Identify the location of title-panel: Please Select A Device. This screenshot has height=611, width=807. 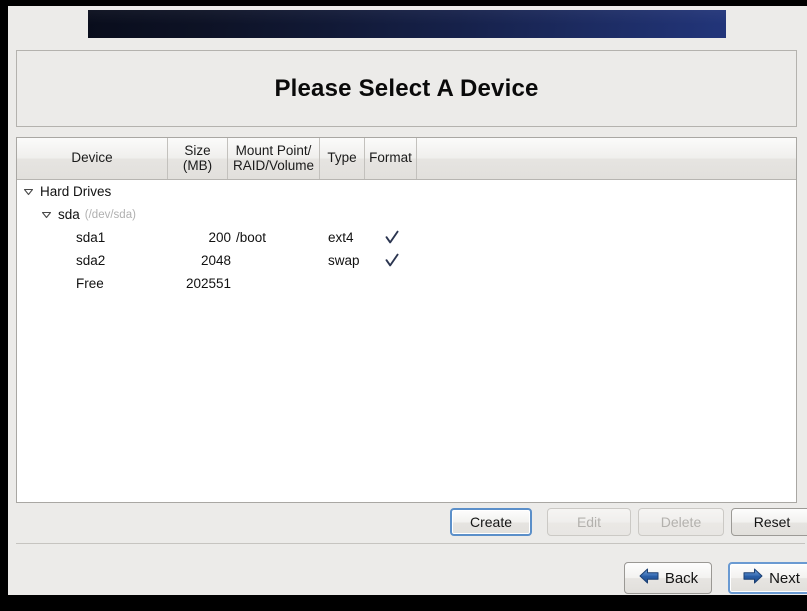
(406, 88).